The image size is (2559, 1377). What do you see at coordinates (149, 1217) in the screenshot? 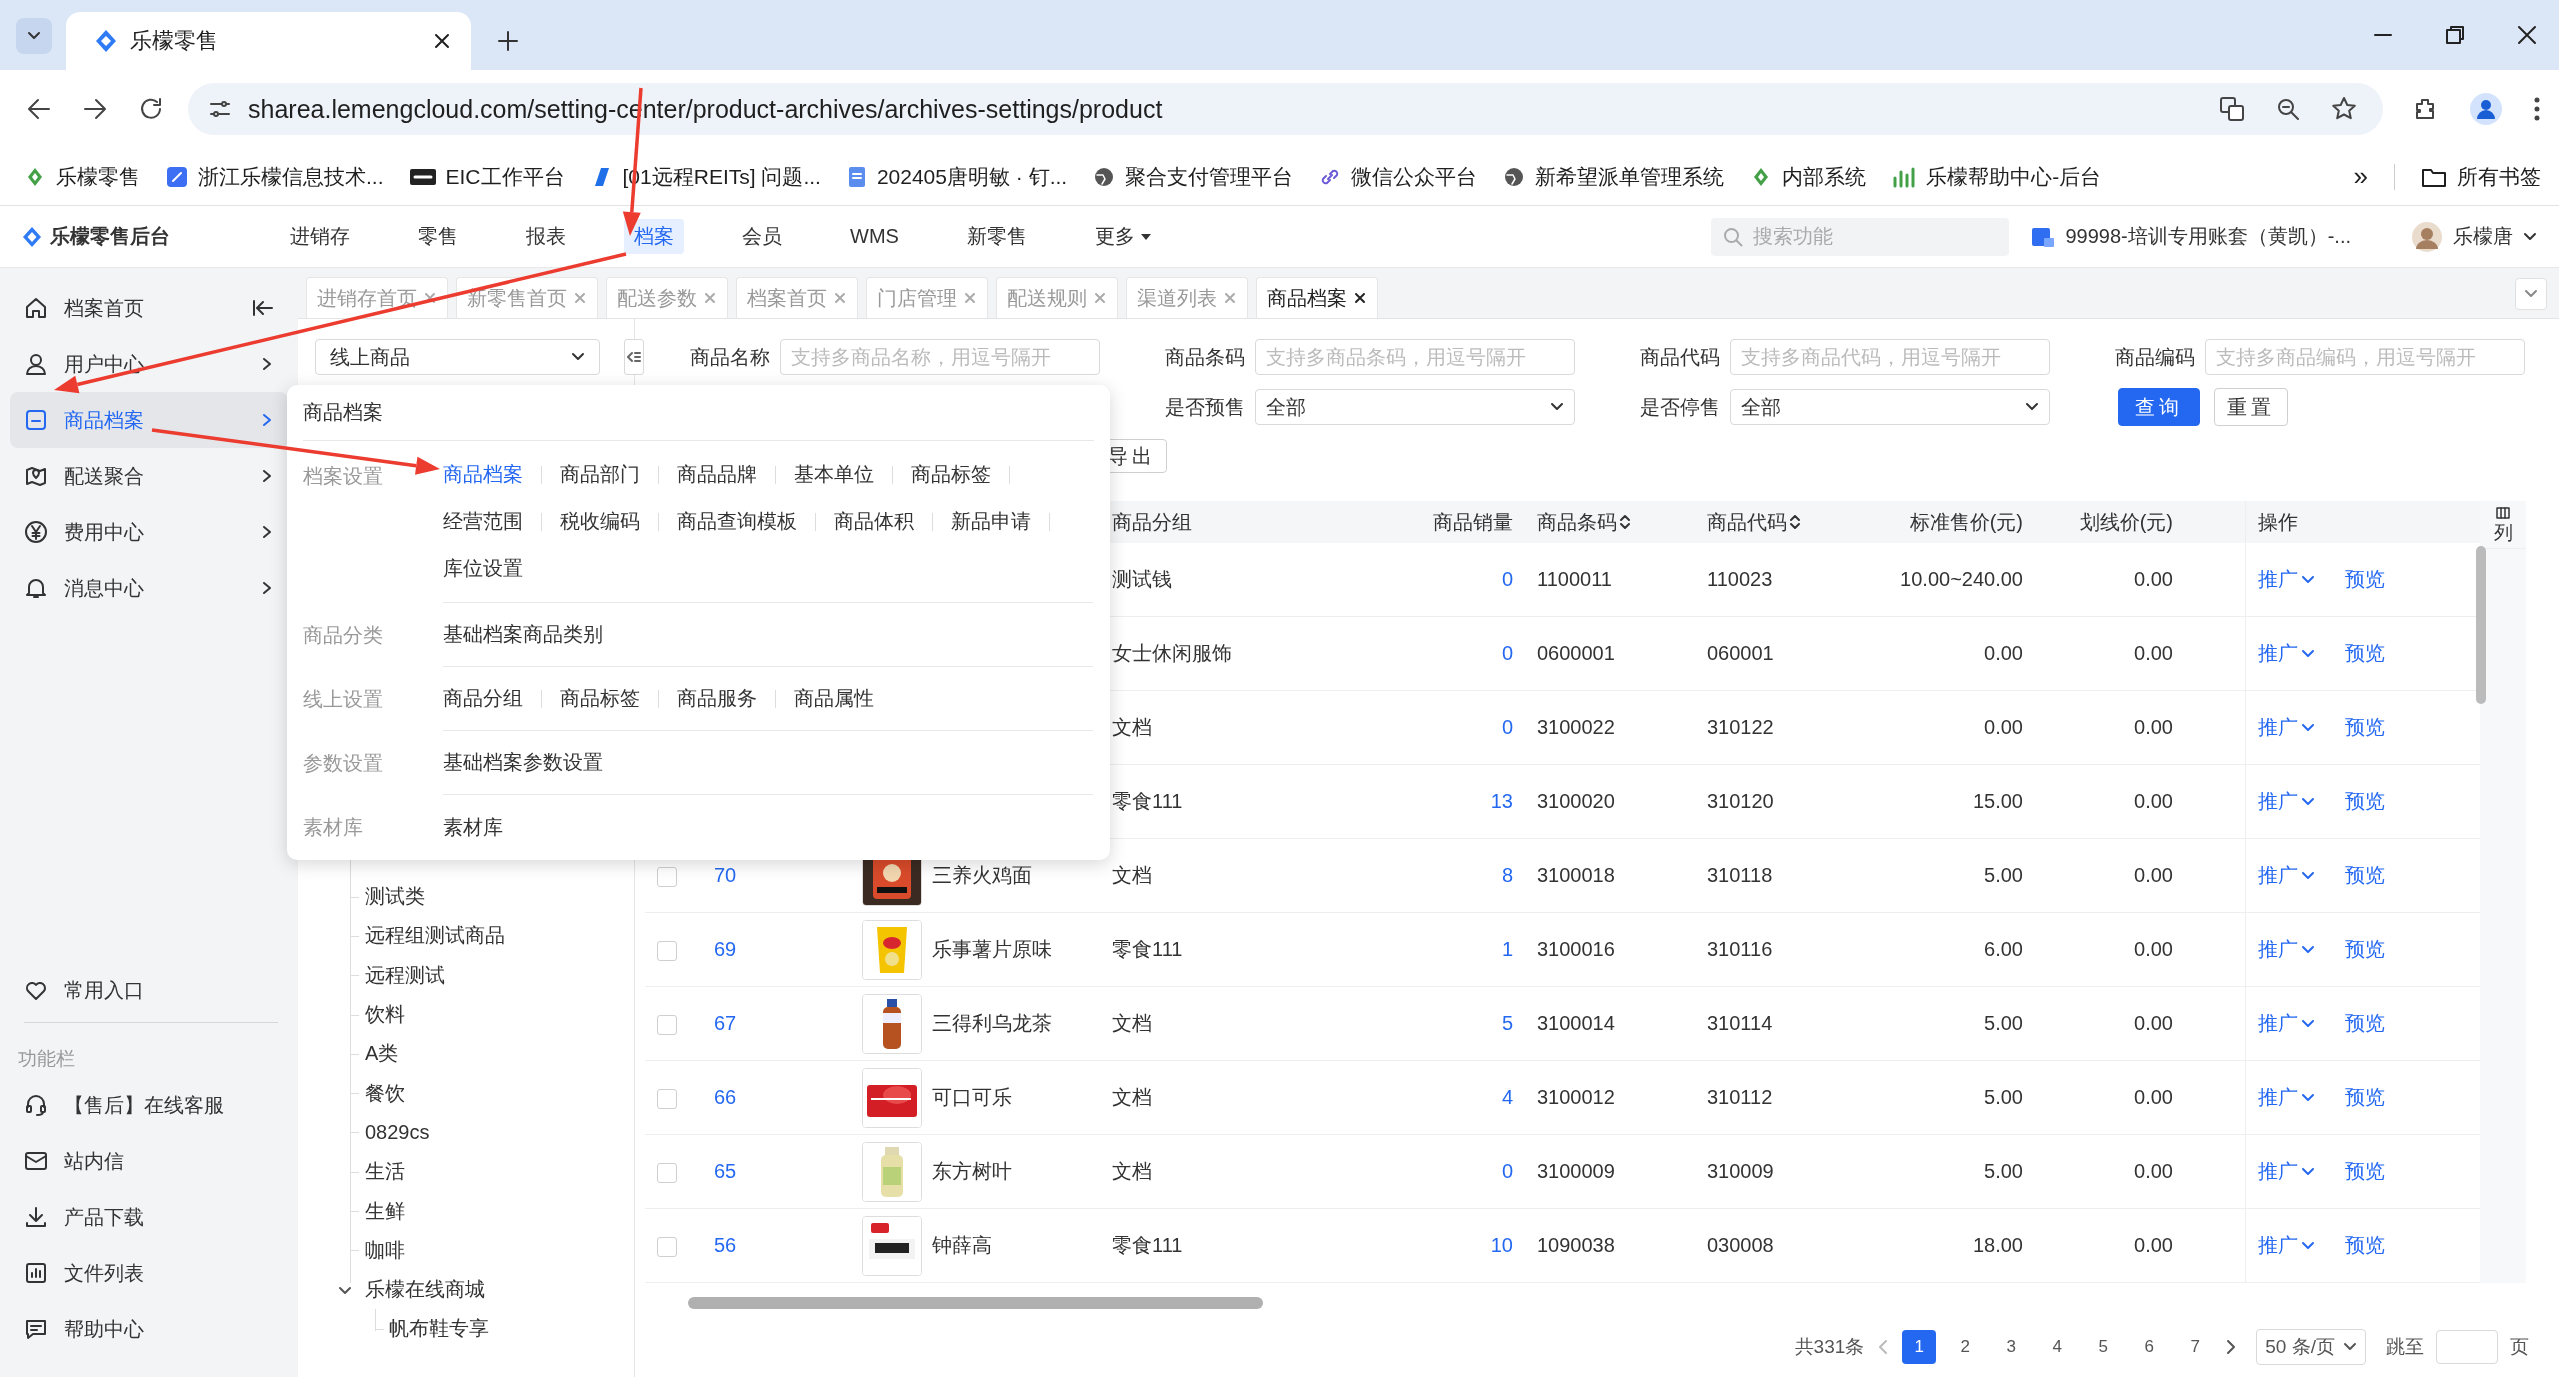
I see `sidebar-item: 产品下载` at bounding box center [149, 1217].